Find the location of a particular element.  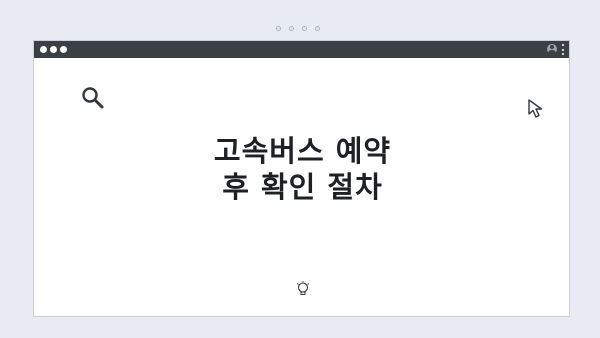

search-icon is located at coordinates (93, 98).